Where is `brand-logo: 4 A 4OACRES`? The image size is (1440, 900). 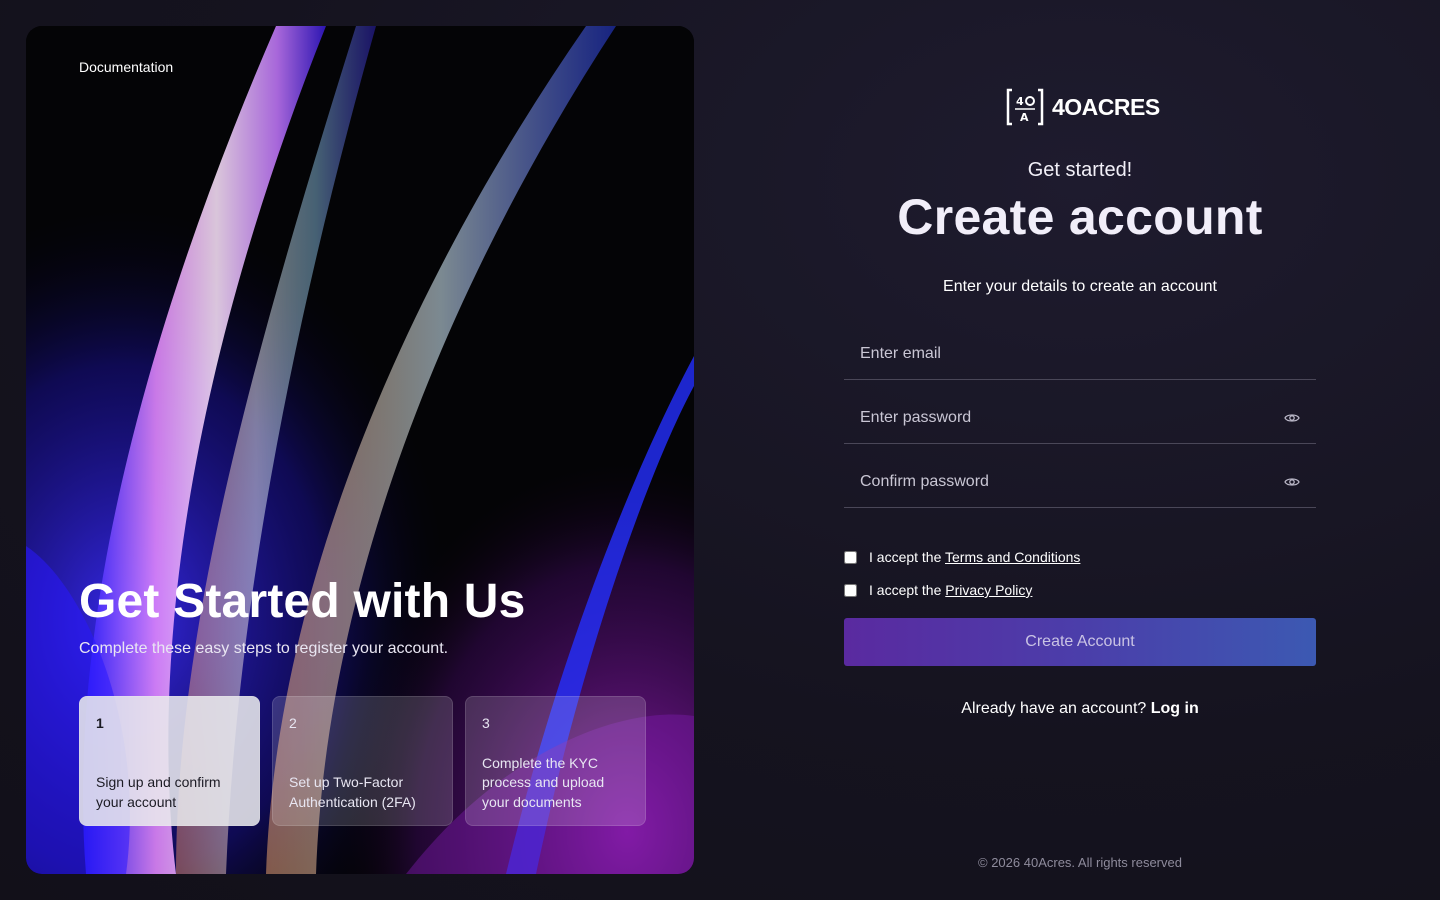 brand-logo: 4 A 4OACRES is located at coordinates (1083, 107).